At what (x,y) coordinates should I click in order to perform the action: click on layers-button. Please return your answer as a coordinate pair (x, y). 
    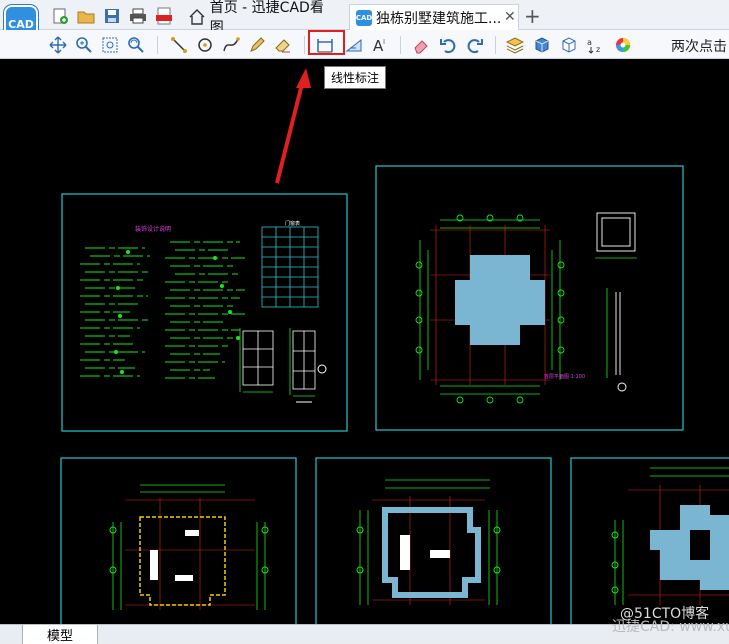
    Looking at the image, I should click on (515, 45).